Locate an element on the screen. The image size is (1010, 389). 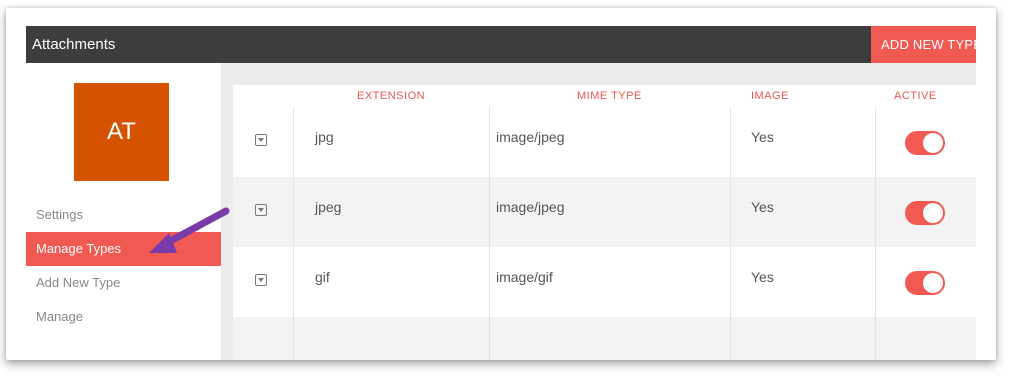
cell-extension: jpg is located at coordinates (324, 137).